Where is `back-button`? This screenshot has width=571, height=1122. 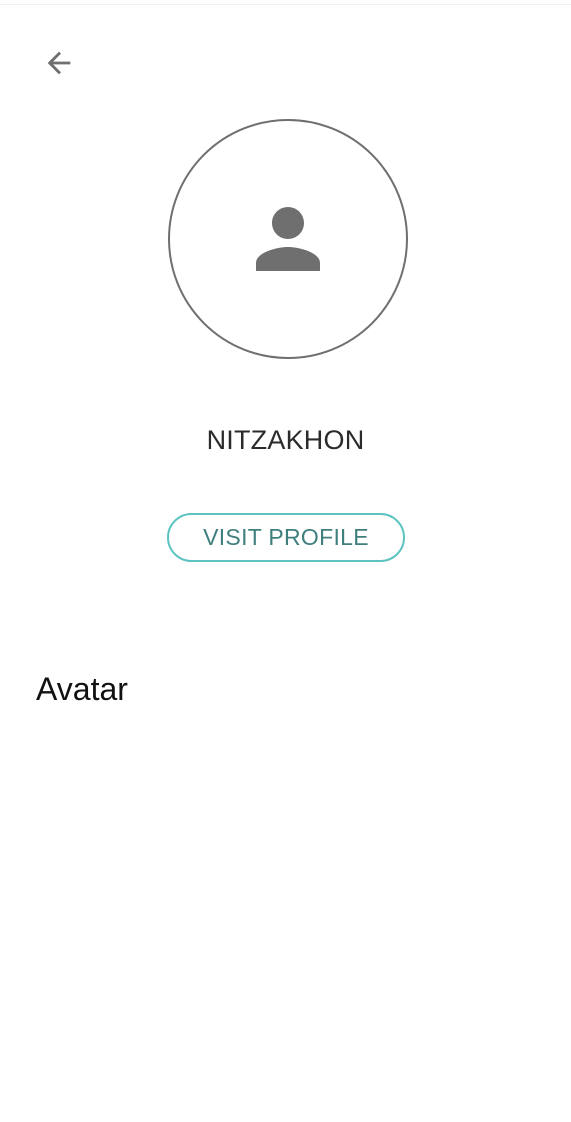 back-button is located at coordinates (59, 63).